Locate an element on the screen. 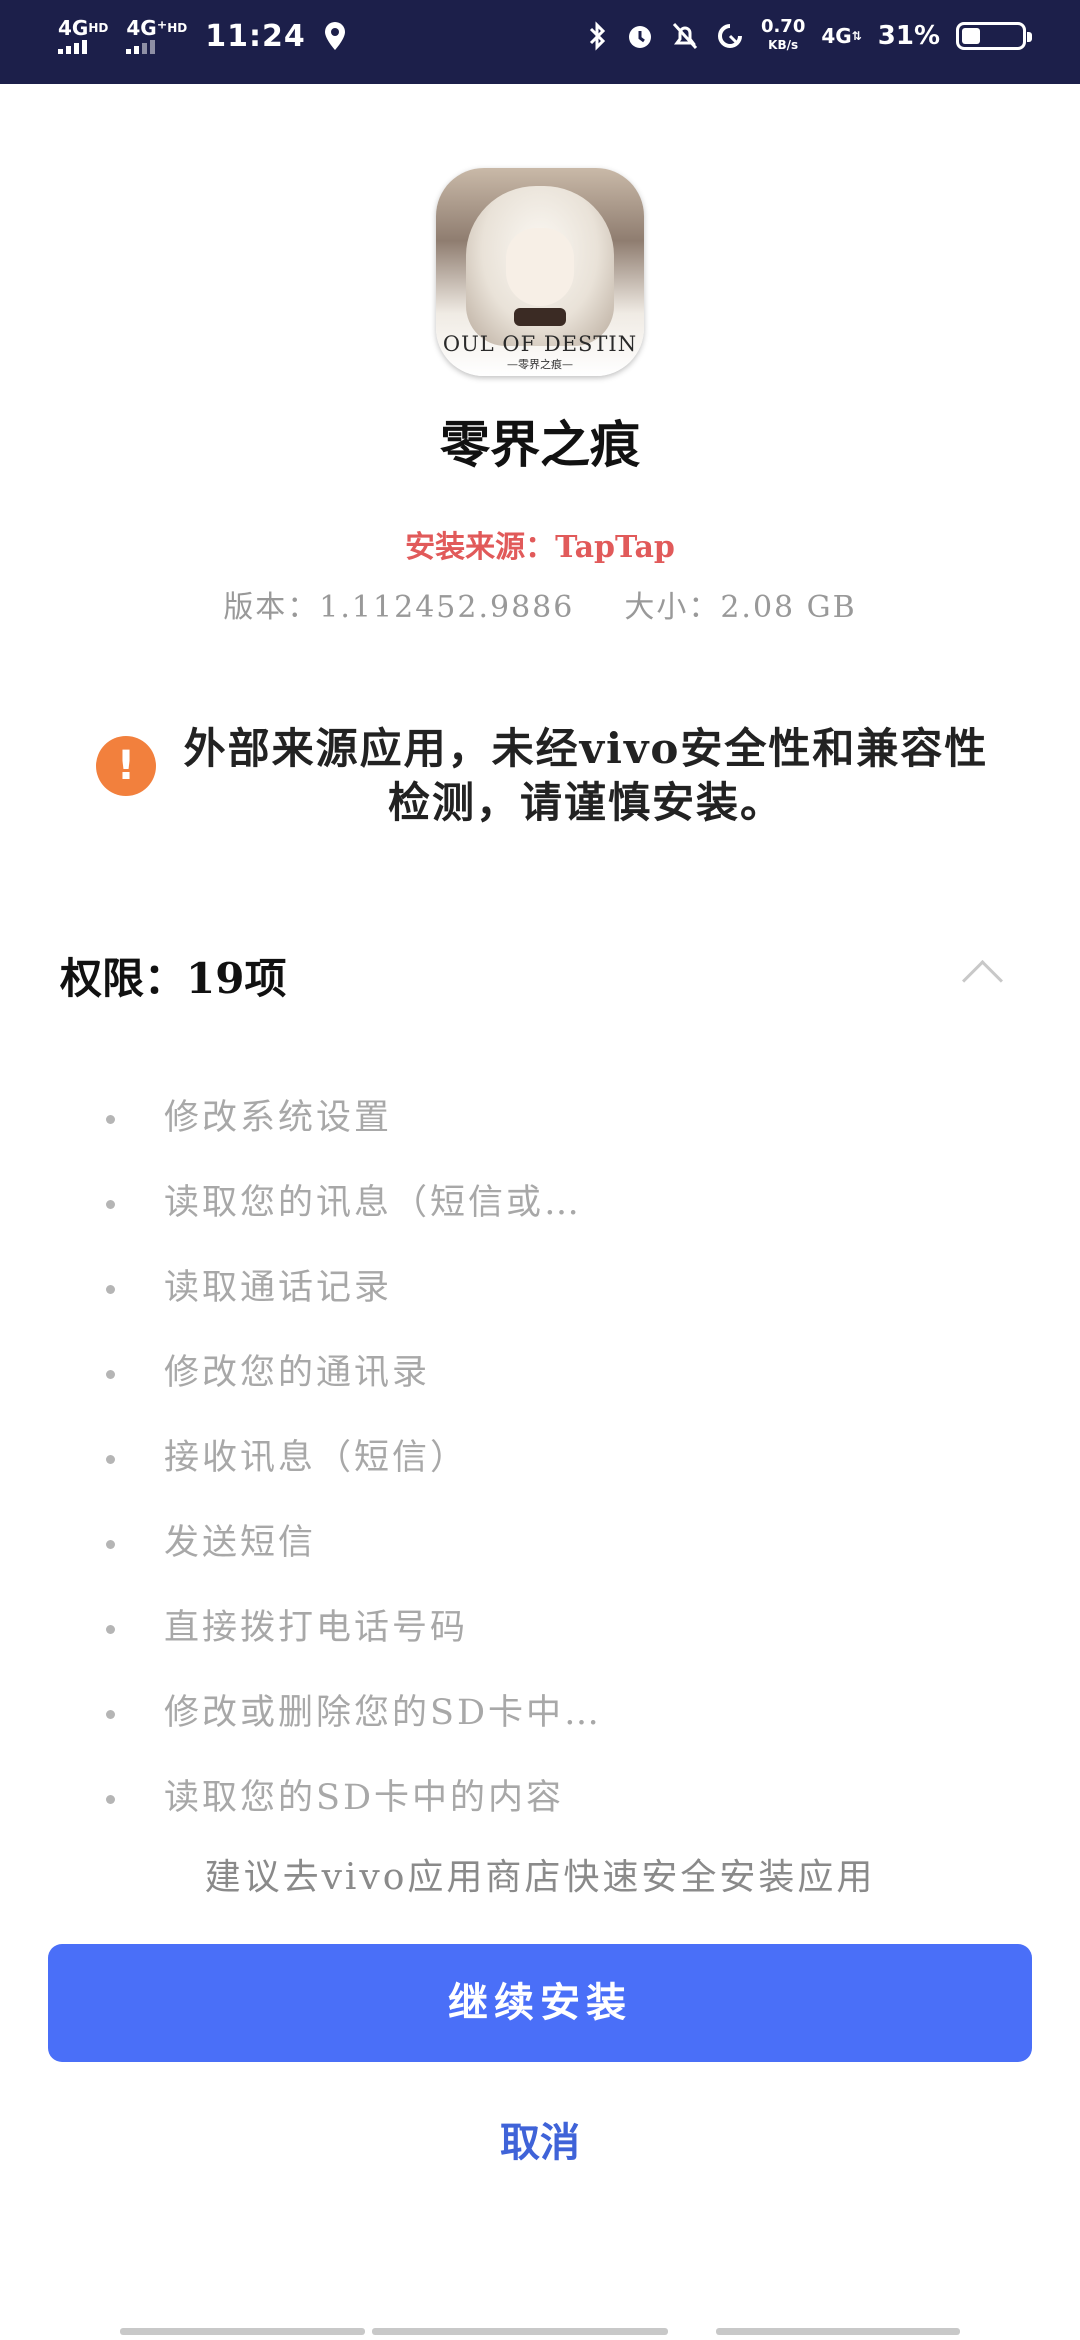  permission-item: 修改系统设置 is located at coordinates (351, 1130).